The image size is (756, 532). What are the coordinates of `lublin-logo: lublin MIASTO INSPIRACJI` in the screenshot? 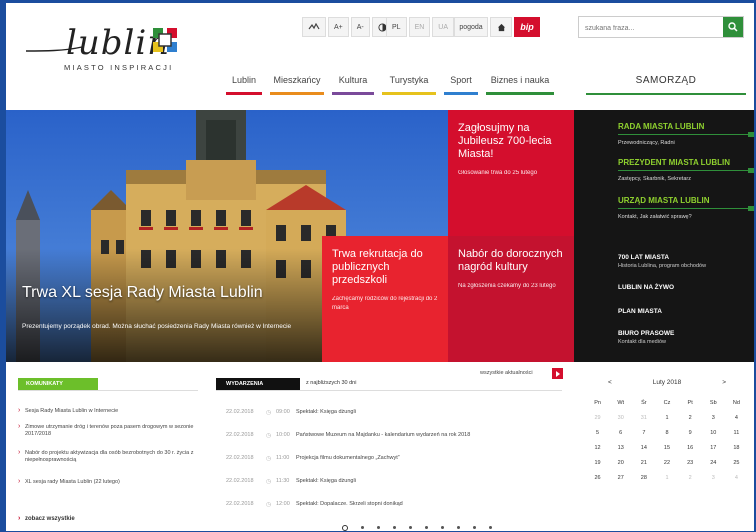 It's located at (104, 47).